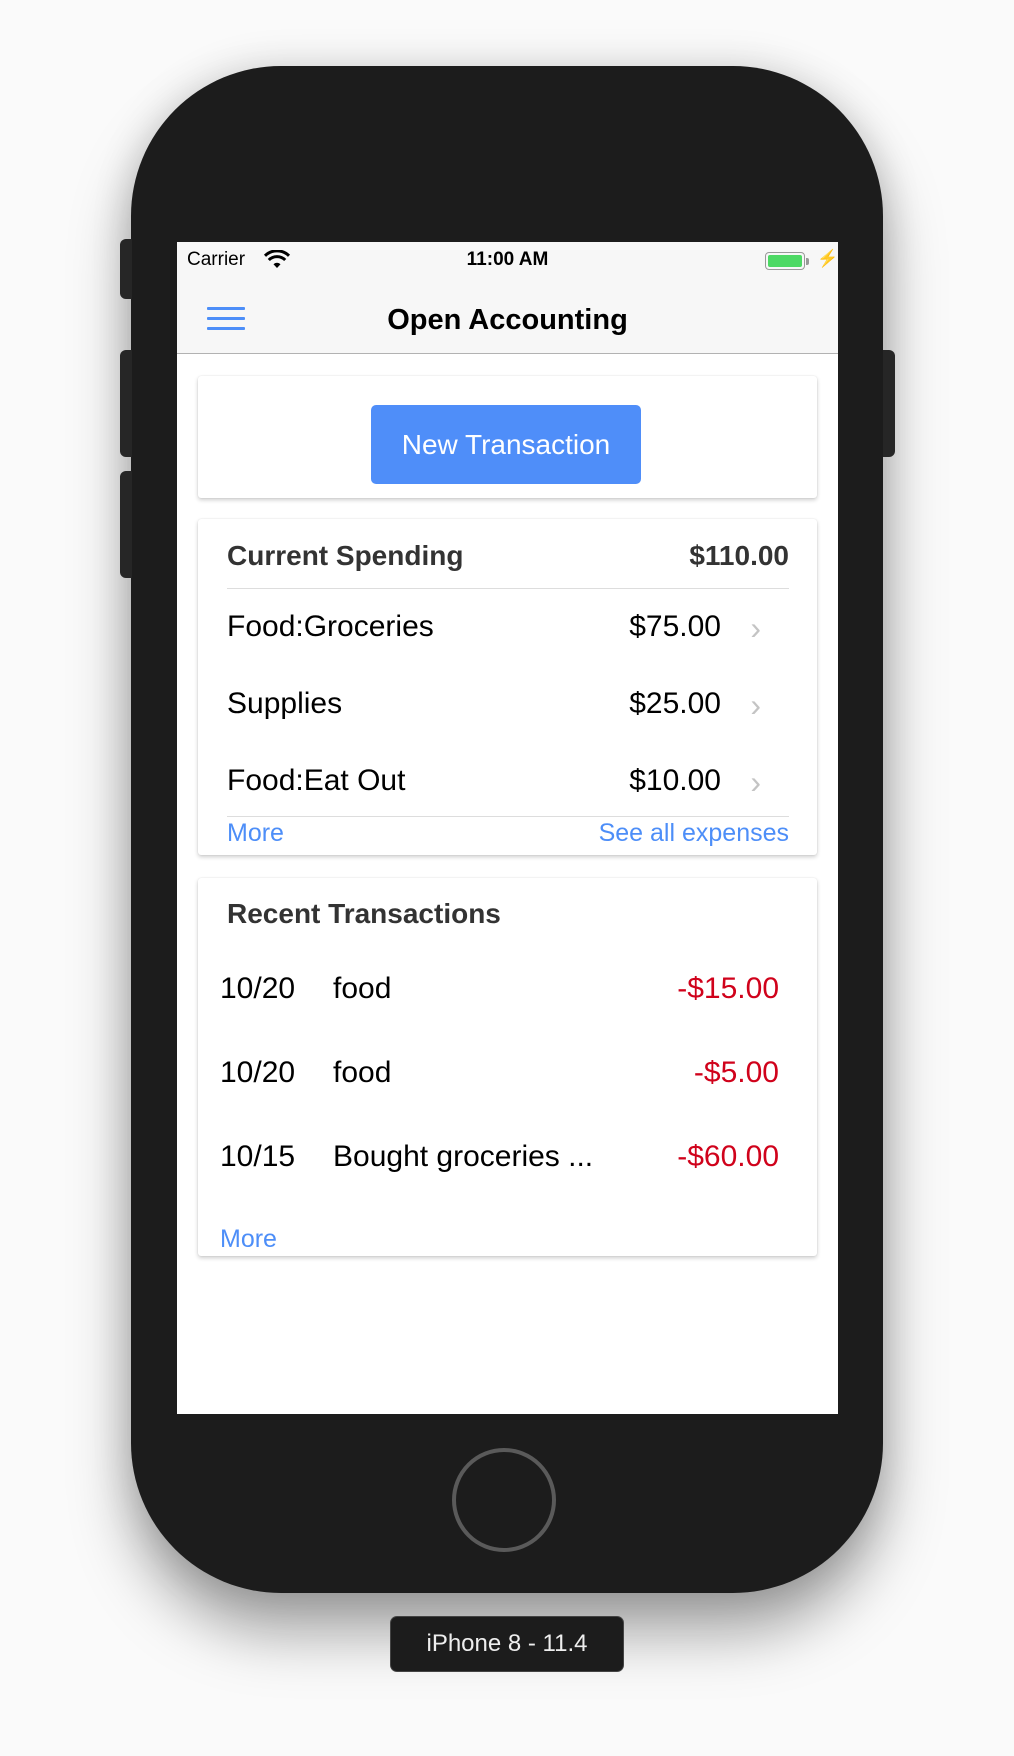  Describe the element at coordinates (248, 1239) in the screenshot. I see `transactions-more-link: More` at that location.